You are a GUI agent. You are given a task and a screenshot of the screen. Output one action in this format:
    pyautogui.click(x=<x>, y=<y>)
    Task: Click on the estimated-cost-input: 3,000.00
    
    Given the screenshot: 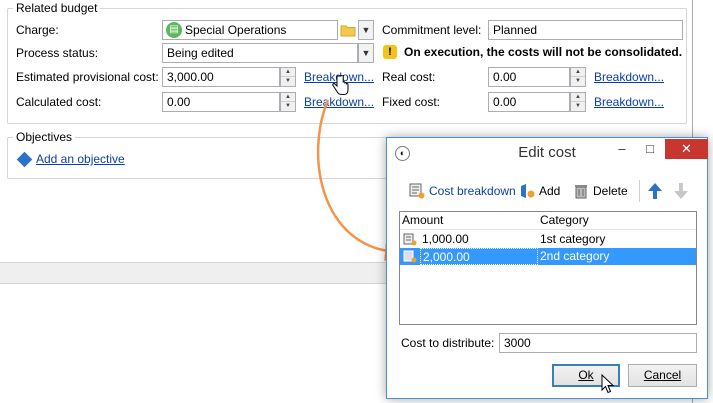 What is the action you would take?
    pyautogui.click(x=221, y=77)
    